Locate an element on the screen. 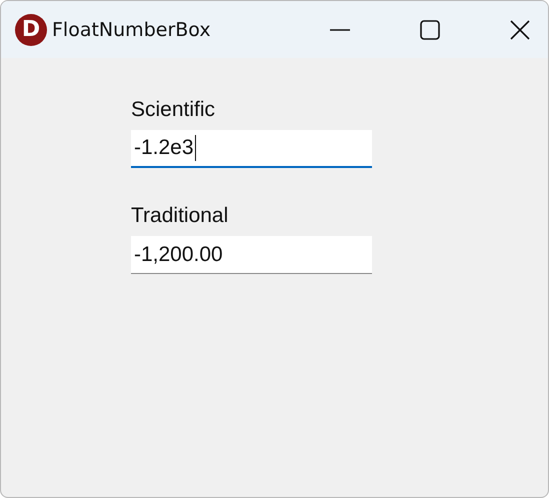 This screenshot has width=549, height=498. field-label: Scientific is located at coordinates (173, 110).